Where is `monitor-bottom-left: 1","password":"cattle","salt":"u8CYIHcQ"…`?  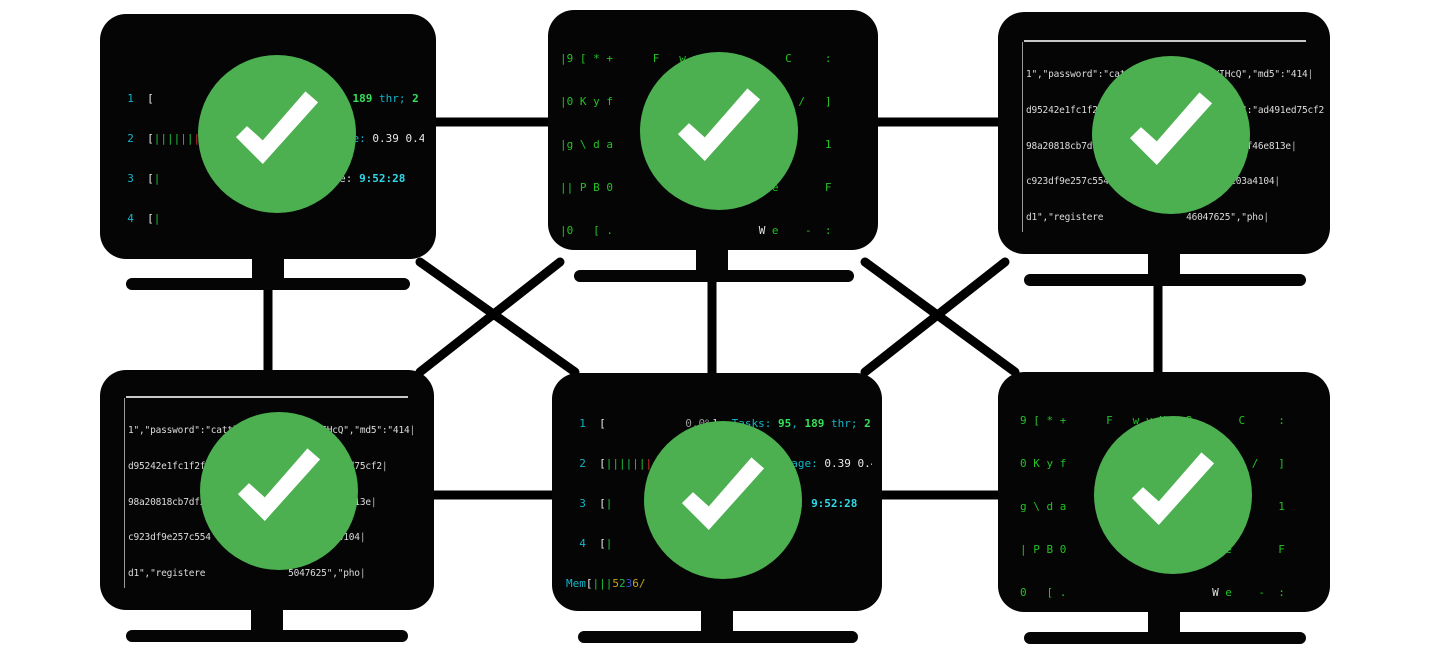 monitor-bottom-left: 1","password":"cattle","salt":"u8CYIHcQ"… is located at coordinates (267, 506).